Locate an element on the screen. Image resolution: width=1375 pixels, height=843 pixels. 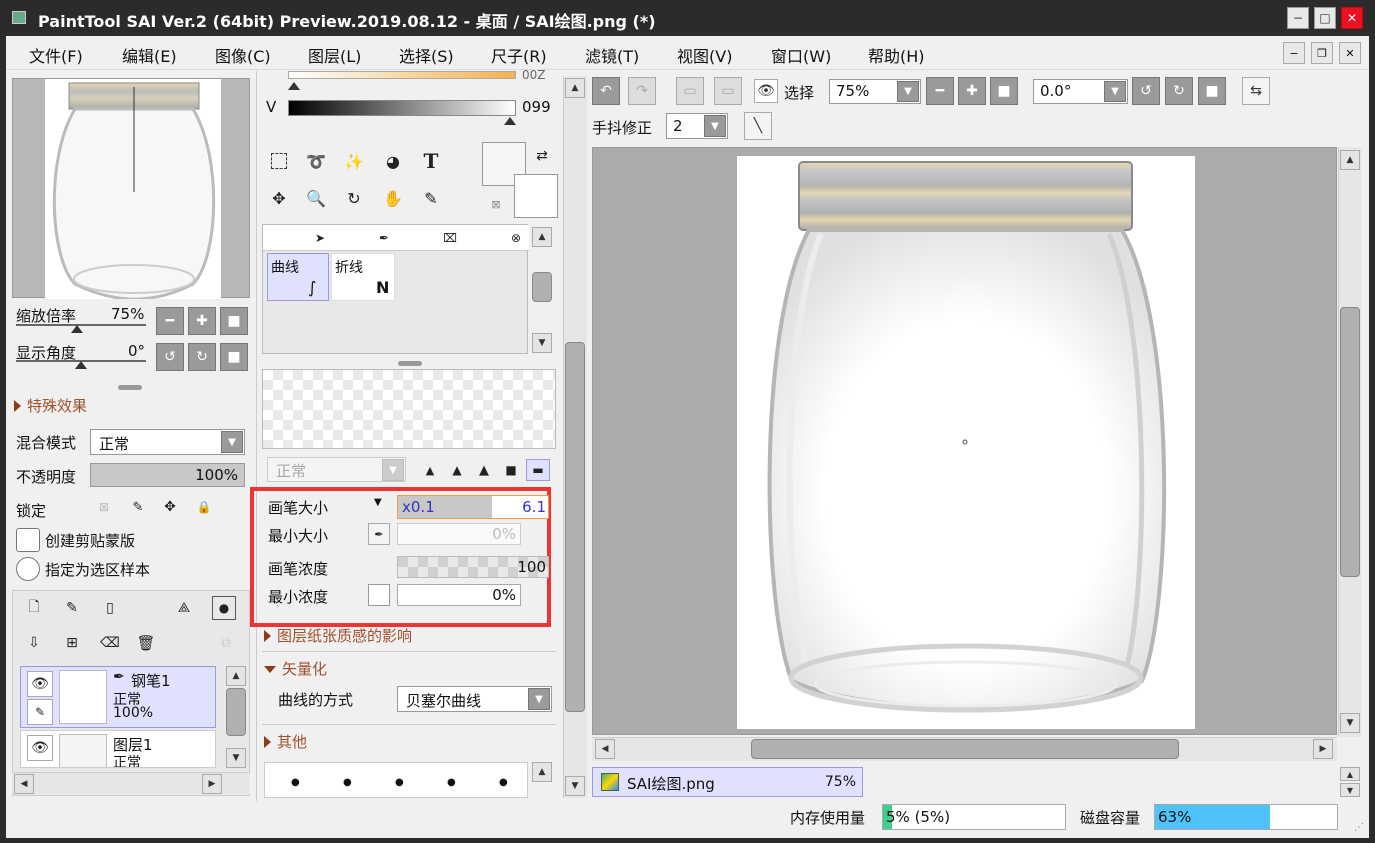
scroll-right-button: ▶ is located at coordinates (212, 784).